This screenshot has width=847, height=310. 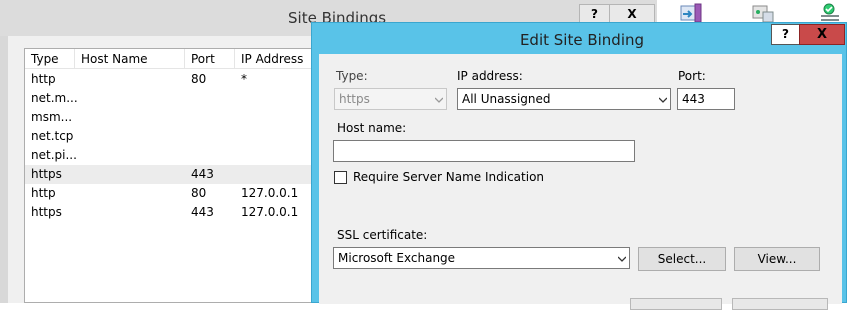 I want to click on ip-address-select-value: All Unassigned, so click(x=506, y=99).